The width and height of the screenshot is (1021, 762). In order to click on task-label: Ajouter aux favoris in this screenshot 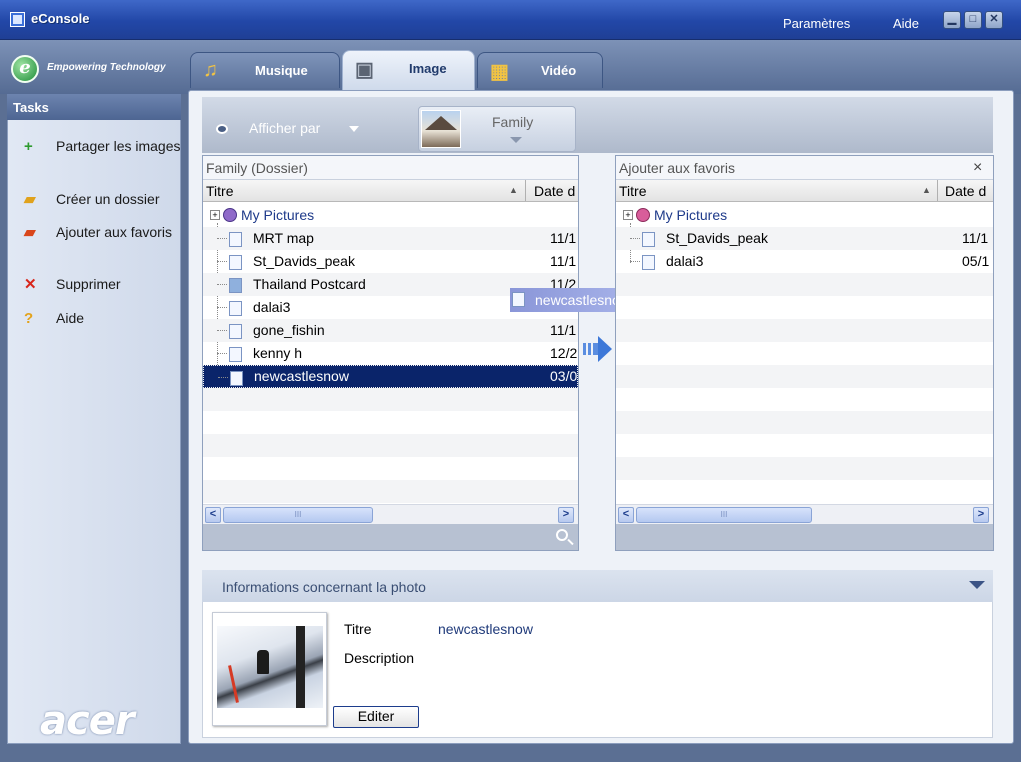, I will do `click(114, 232)`.